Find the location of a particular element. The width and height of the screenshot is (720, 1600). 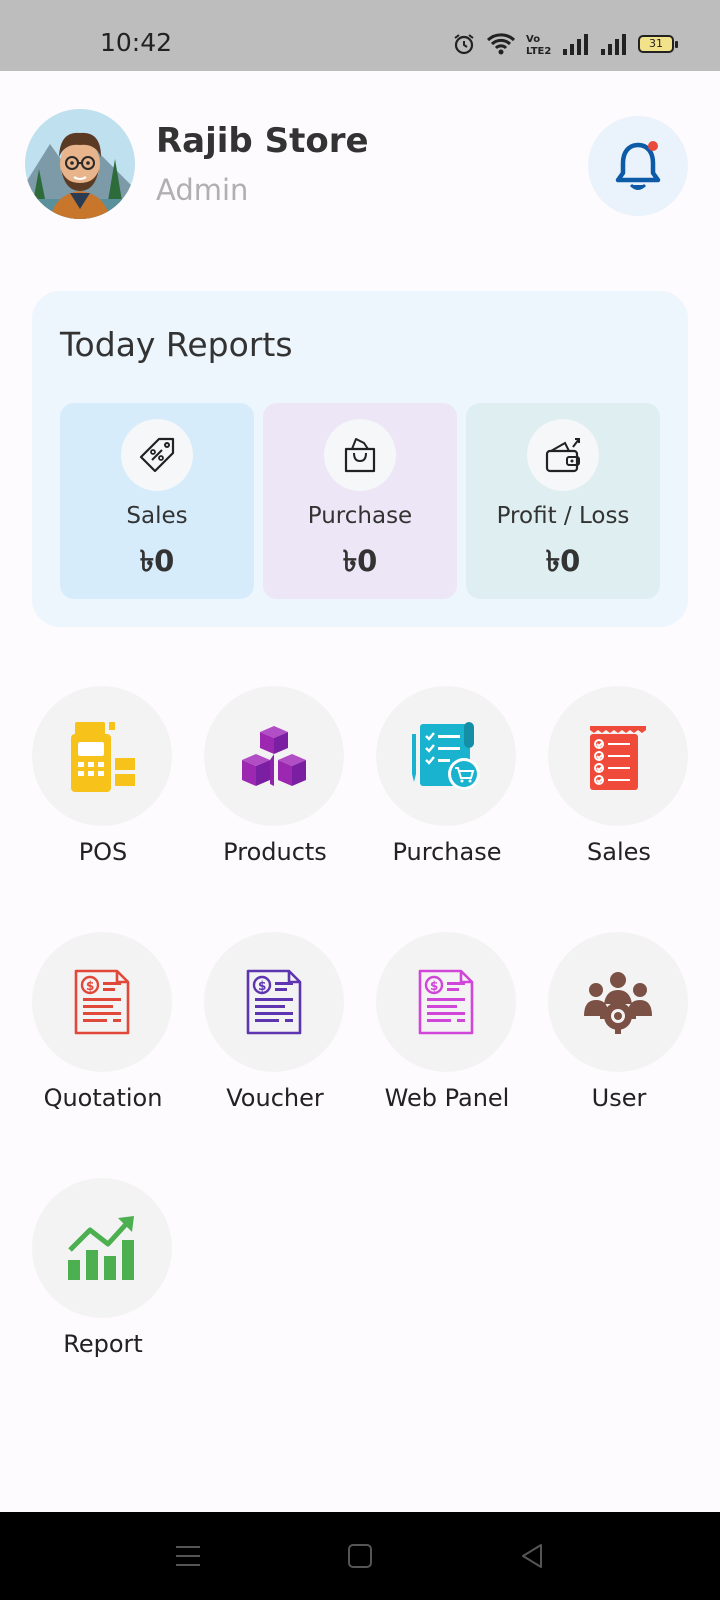

today-reports-title: Today Reports is located at coordinates (176, 344).